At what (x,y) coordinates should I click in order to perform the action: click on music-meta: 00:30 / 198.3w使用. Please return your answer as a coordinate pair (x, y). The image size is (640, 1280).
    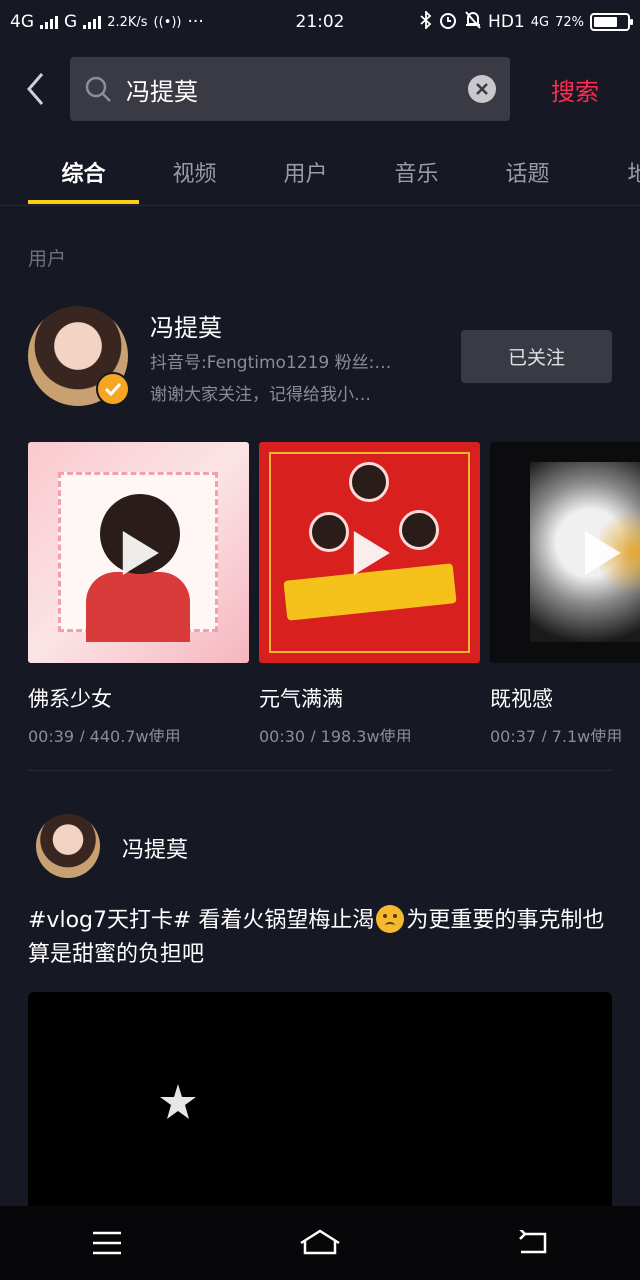
    Looking at the image, I should click on (335, 734).